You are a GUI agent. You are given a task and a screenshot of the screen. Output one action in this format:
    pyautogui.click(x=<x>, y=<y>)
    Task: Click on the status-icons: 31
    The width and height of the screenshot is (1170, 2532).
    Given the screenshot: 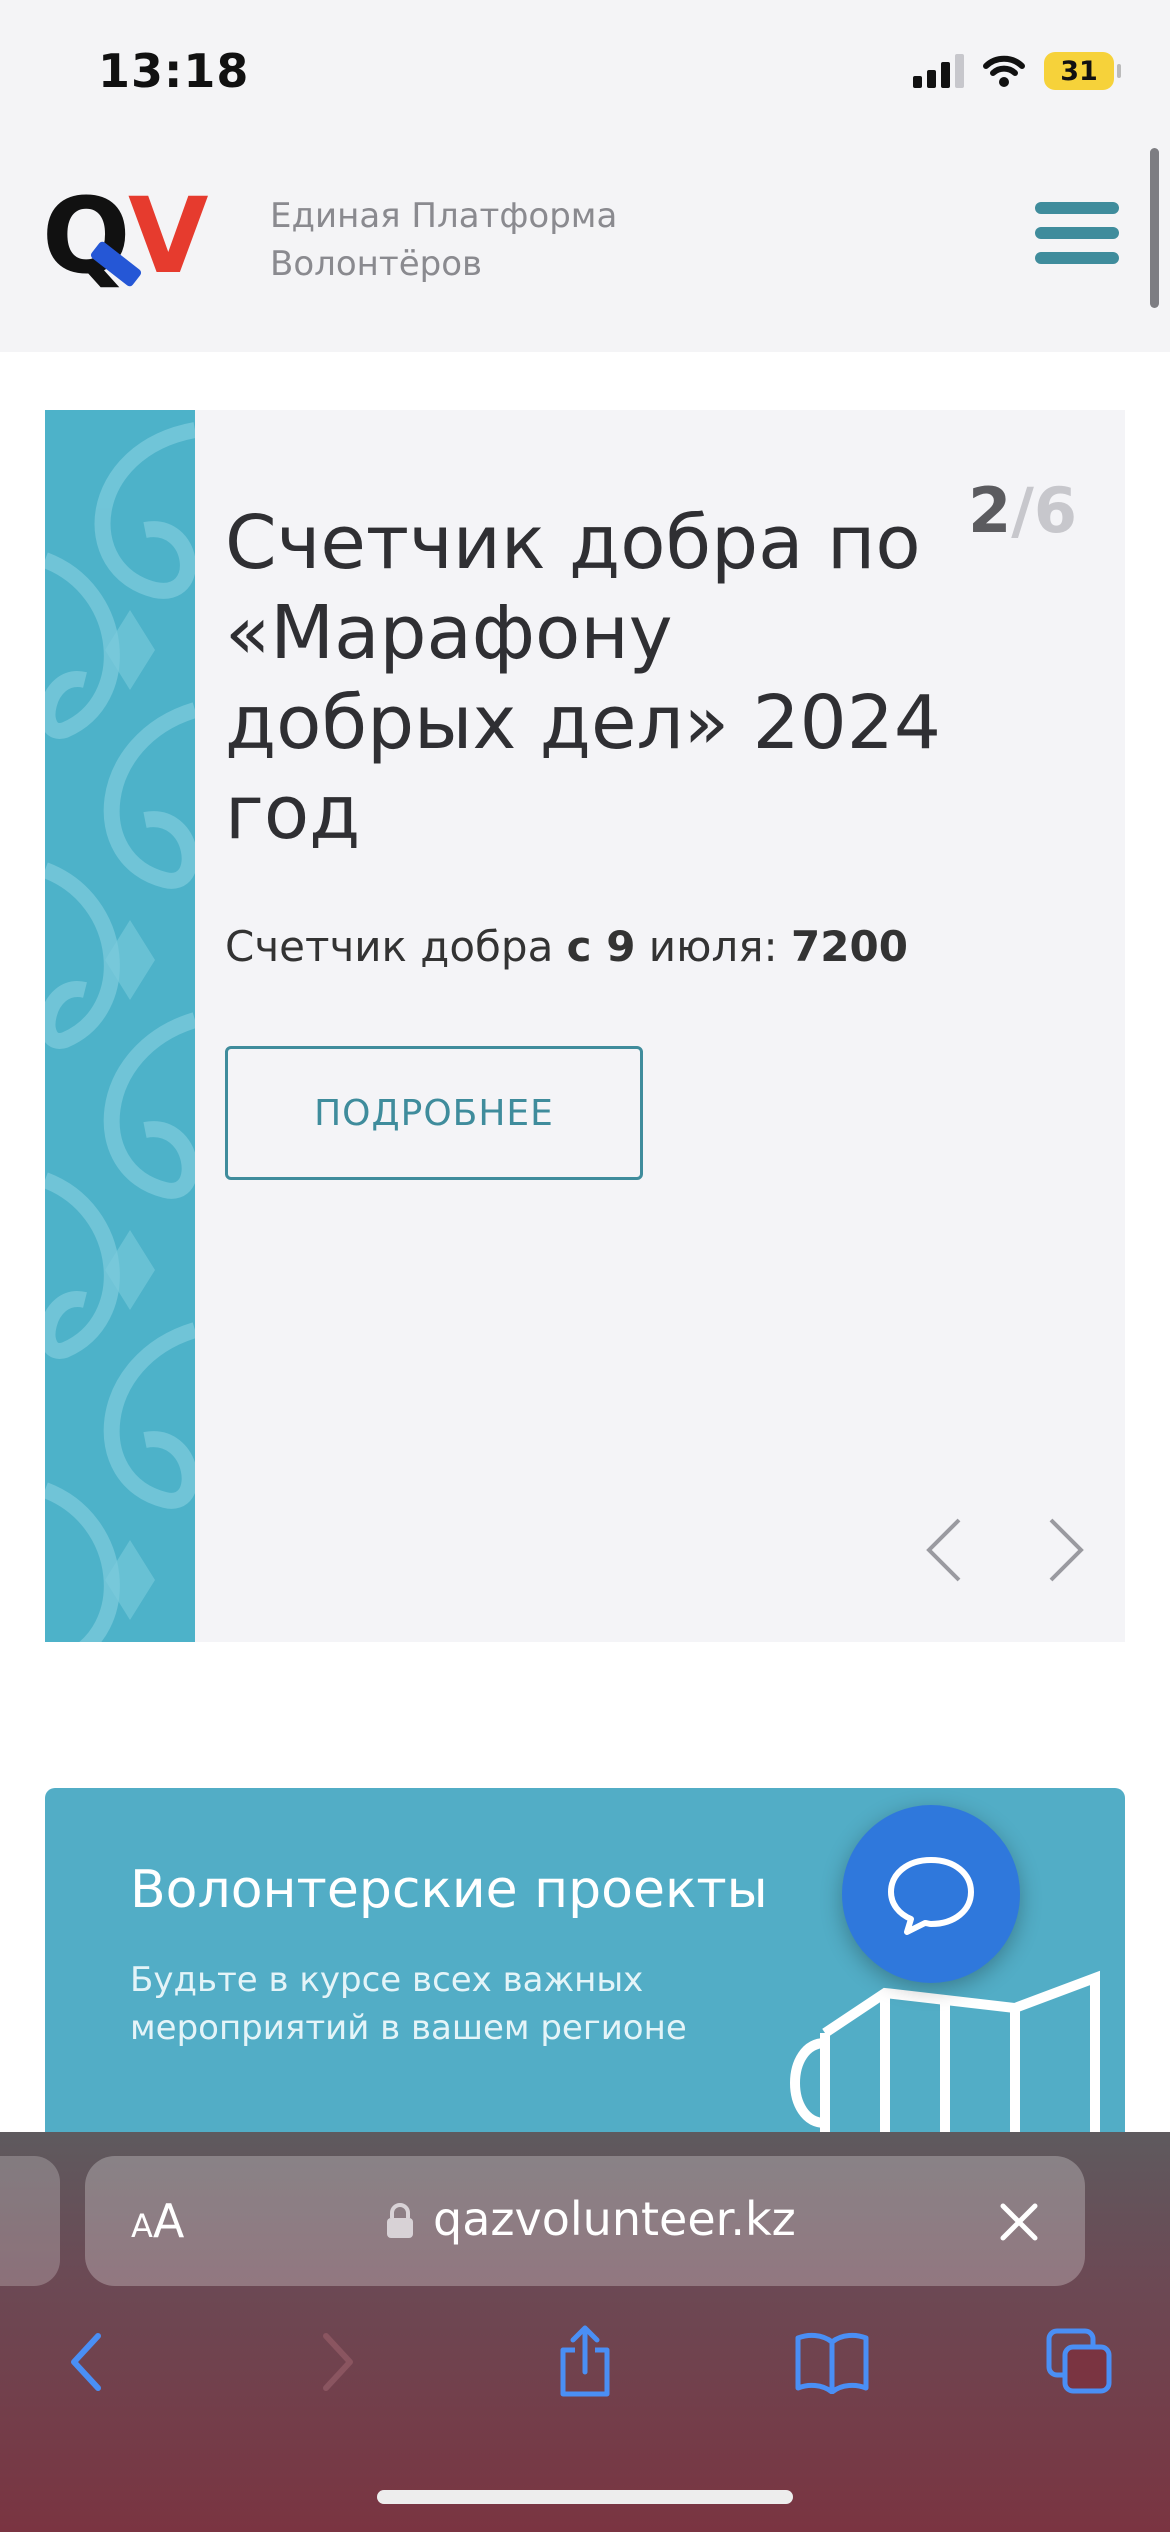 What is the action you would take?
    pyautogui.click(x=1017, y=71)
    